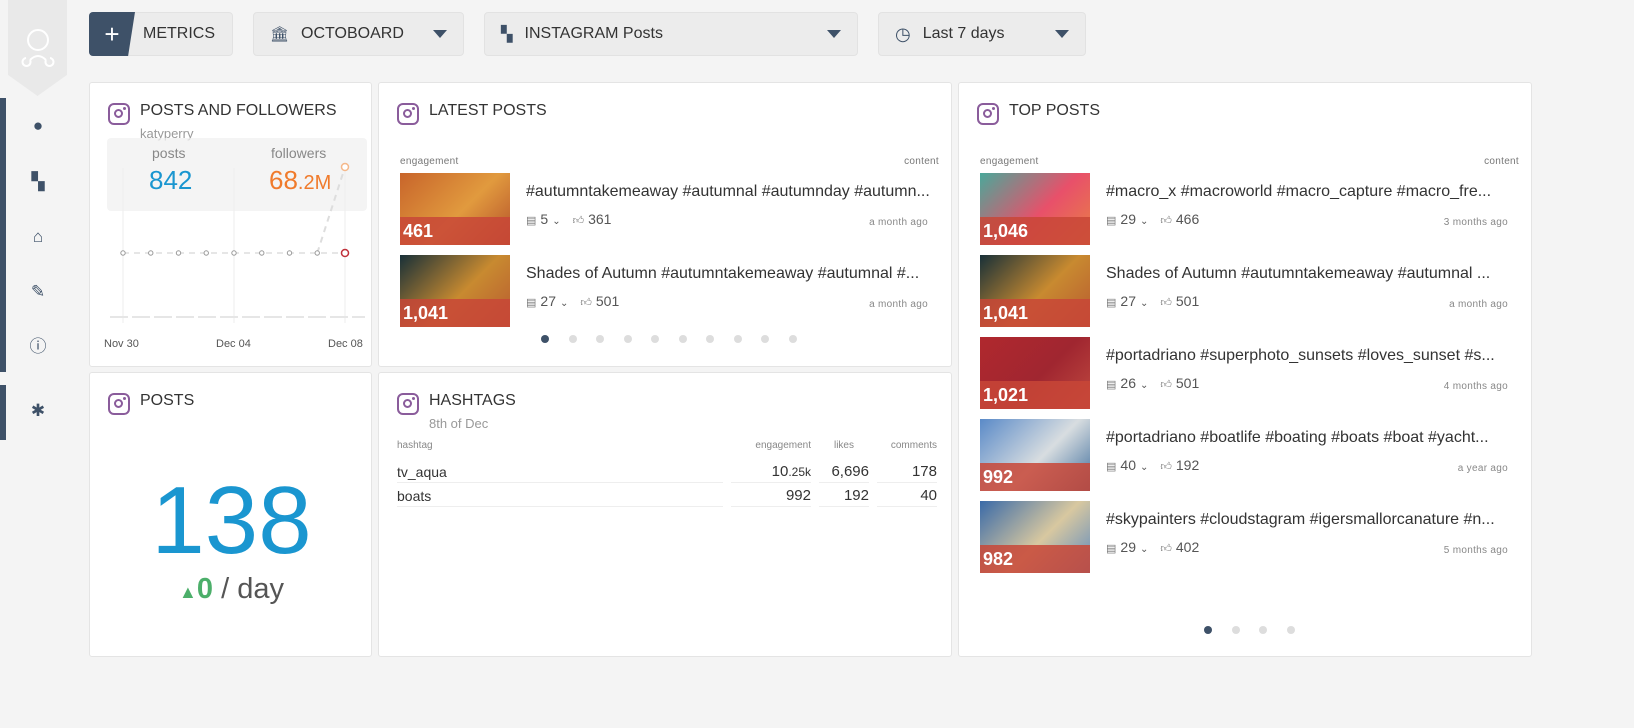 The height and width of the screenshot is (728, 1634). What do you see at coordinates (667, 471) in the screenshot?
I see `table-row: tv_aqua 10.25k 6,696 178` at bounding box center [667, 471].